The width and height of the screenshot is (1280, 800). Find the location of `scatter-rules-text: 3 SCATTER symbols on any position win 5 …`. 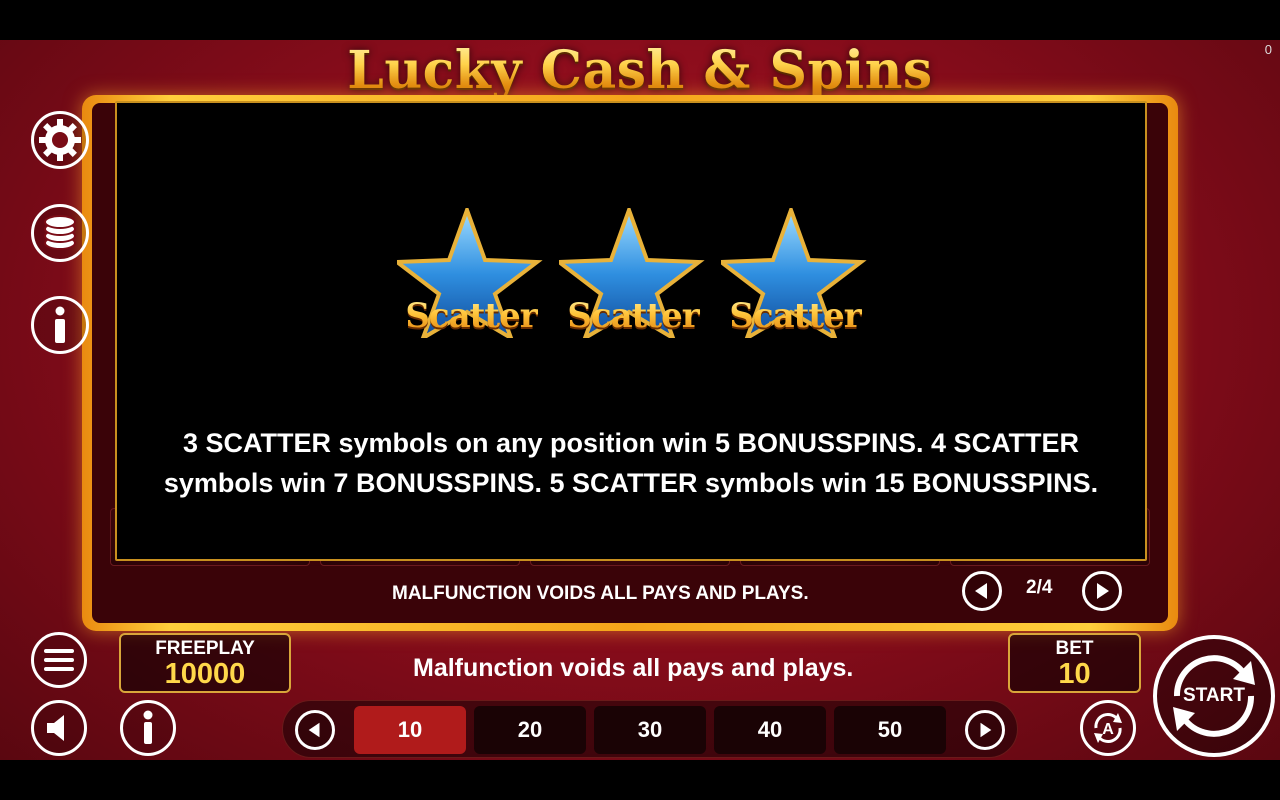

scatter-rules-text: 3 SCATTER symbols on any position win 5 … is located at coordinates (631, 463).